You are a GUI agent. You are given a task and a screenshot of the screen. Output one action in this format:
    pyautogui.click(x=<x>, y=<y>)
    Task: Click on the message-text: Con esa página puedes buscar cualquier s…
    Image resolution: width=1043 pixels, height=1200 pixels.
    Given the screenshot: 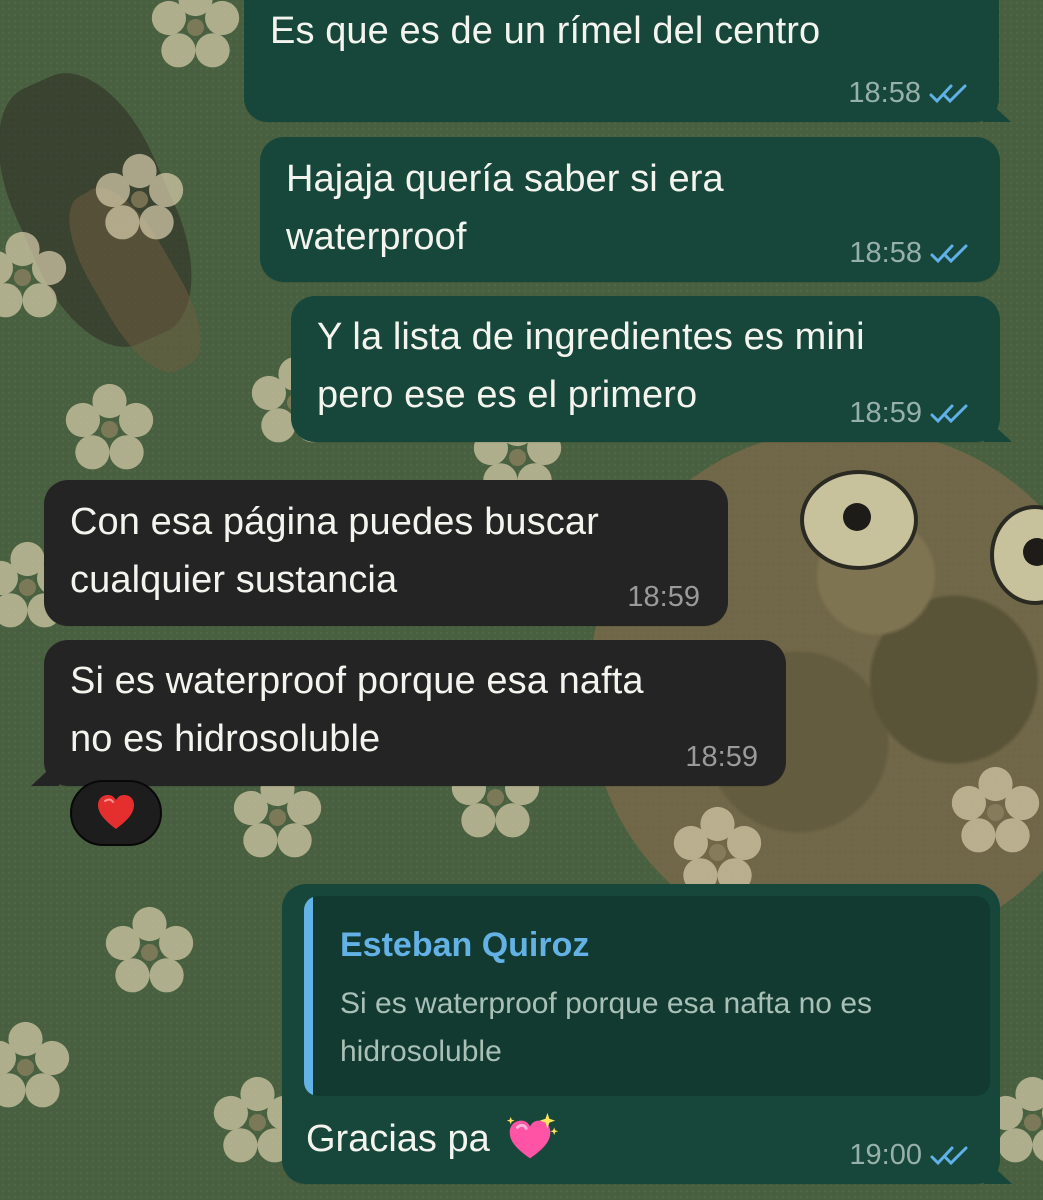 What is the action you would take?
    pyautogui.click(x=334, y=551)
    